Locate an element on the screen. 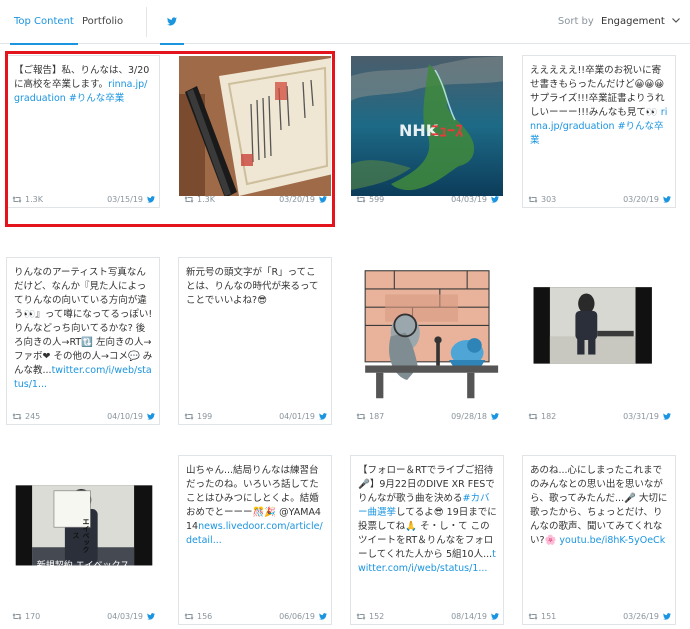 The height and width of the screenshot is (629, 690). avex-sign-text: エイベックス is located at coordinates (81, 535).